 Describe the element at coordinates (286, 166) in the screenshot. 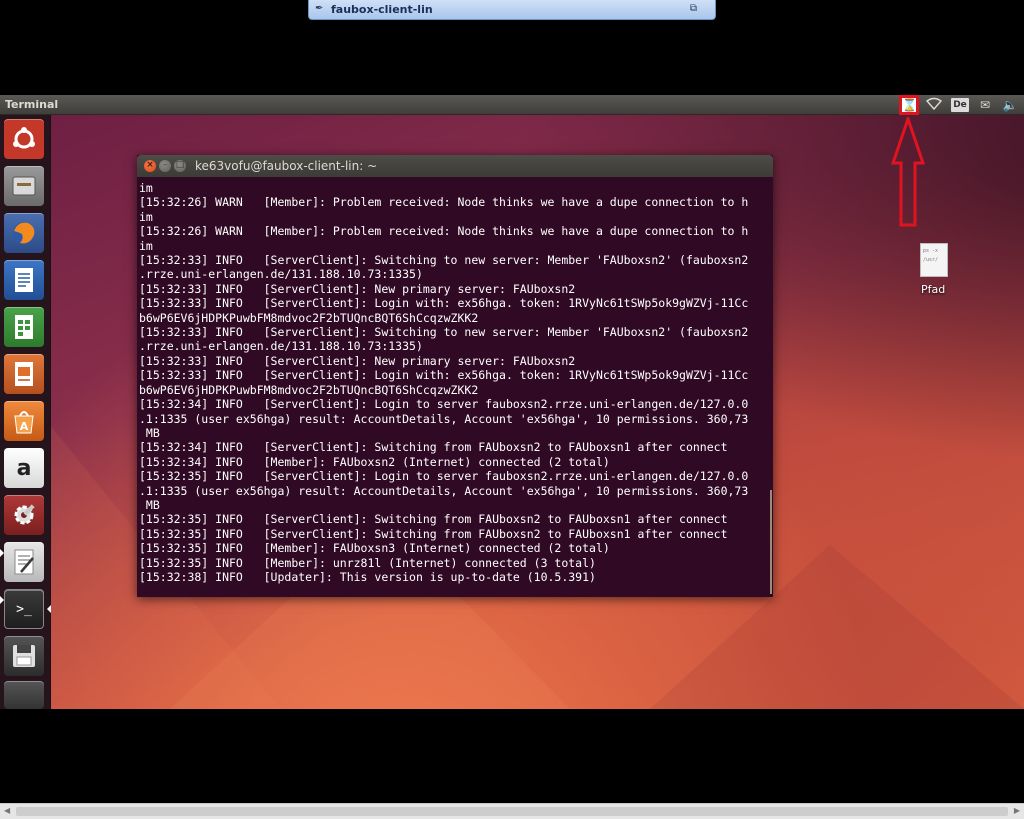

I see `terminal-title: ke63vofu@faubox-client-lin: ~` at that location.